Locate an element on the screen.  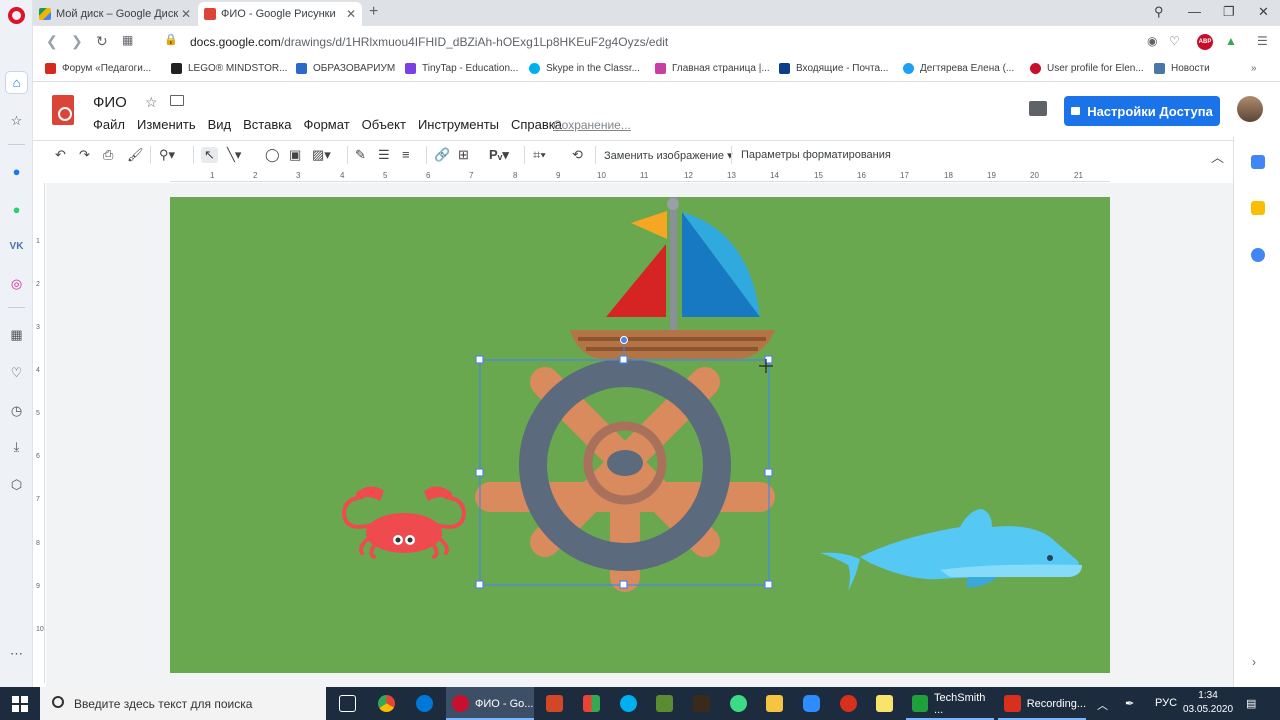
bookmark-item: Новости is located at coordinates (1182, 68).